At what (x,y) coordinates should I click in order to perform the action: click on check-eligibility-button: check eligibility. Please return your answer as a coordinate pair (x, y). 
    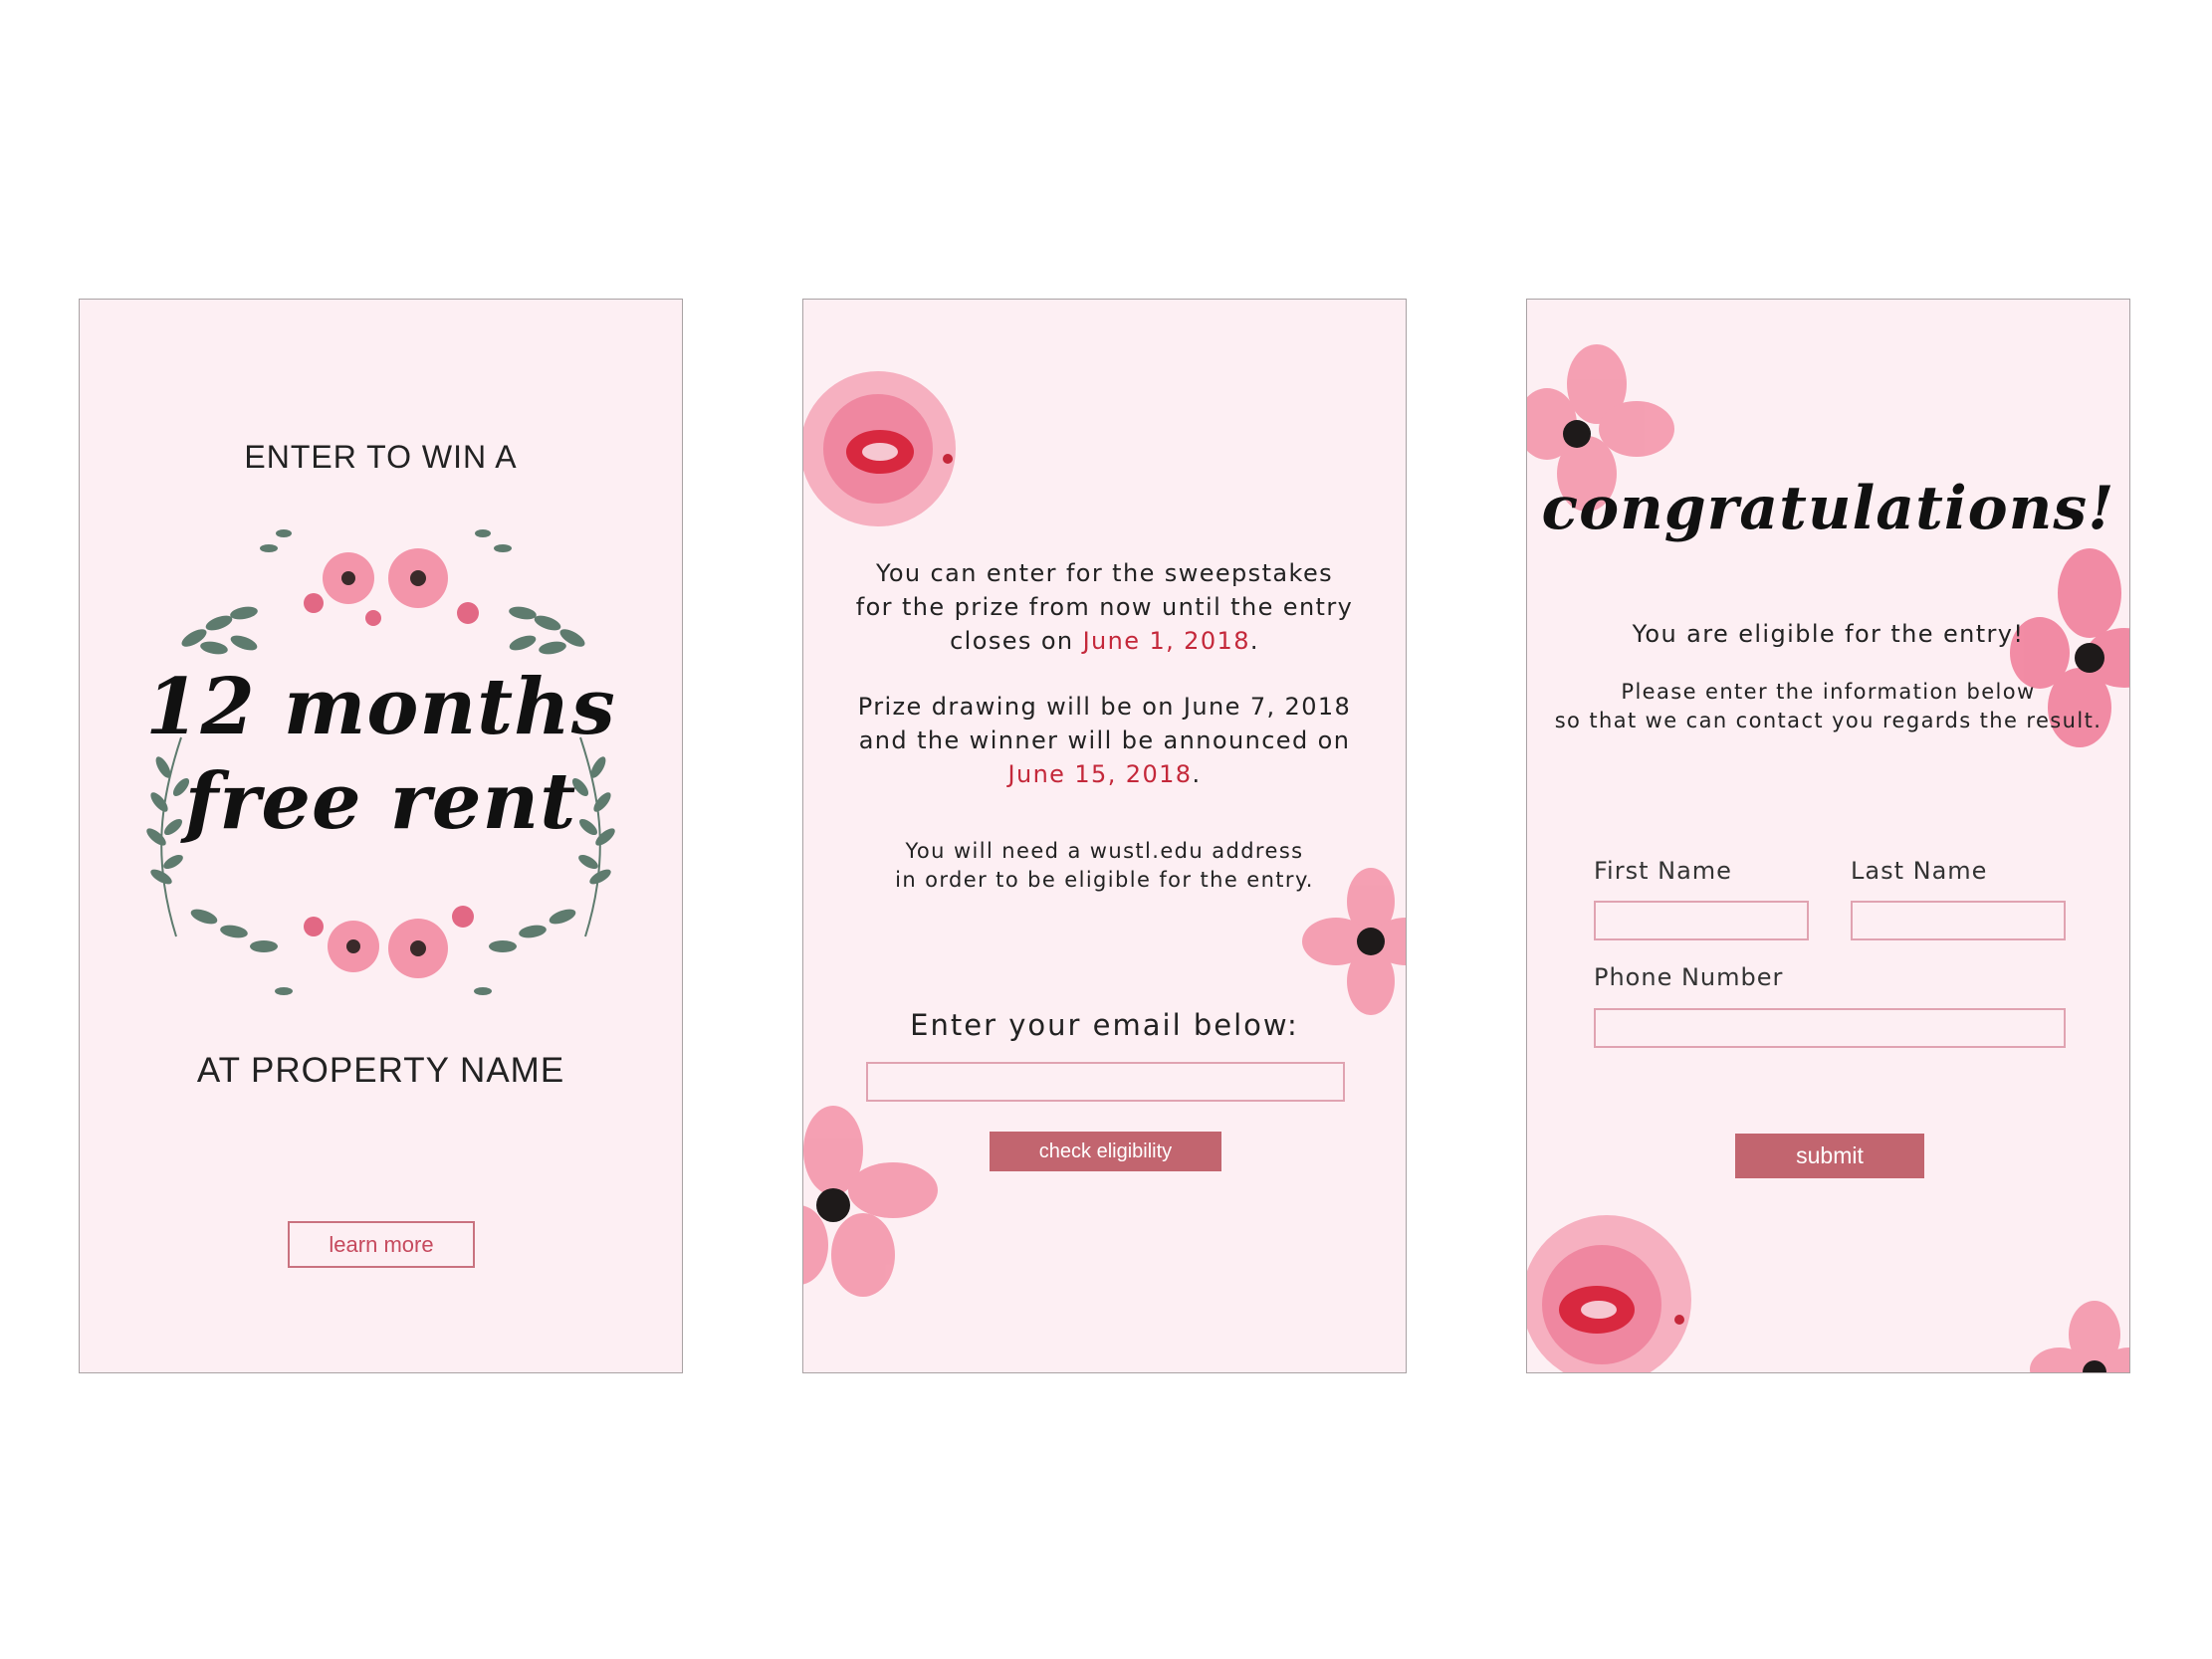
    Looking at the image, I should click on (1105, 1151).